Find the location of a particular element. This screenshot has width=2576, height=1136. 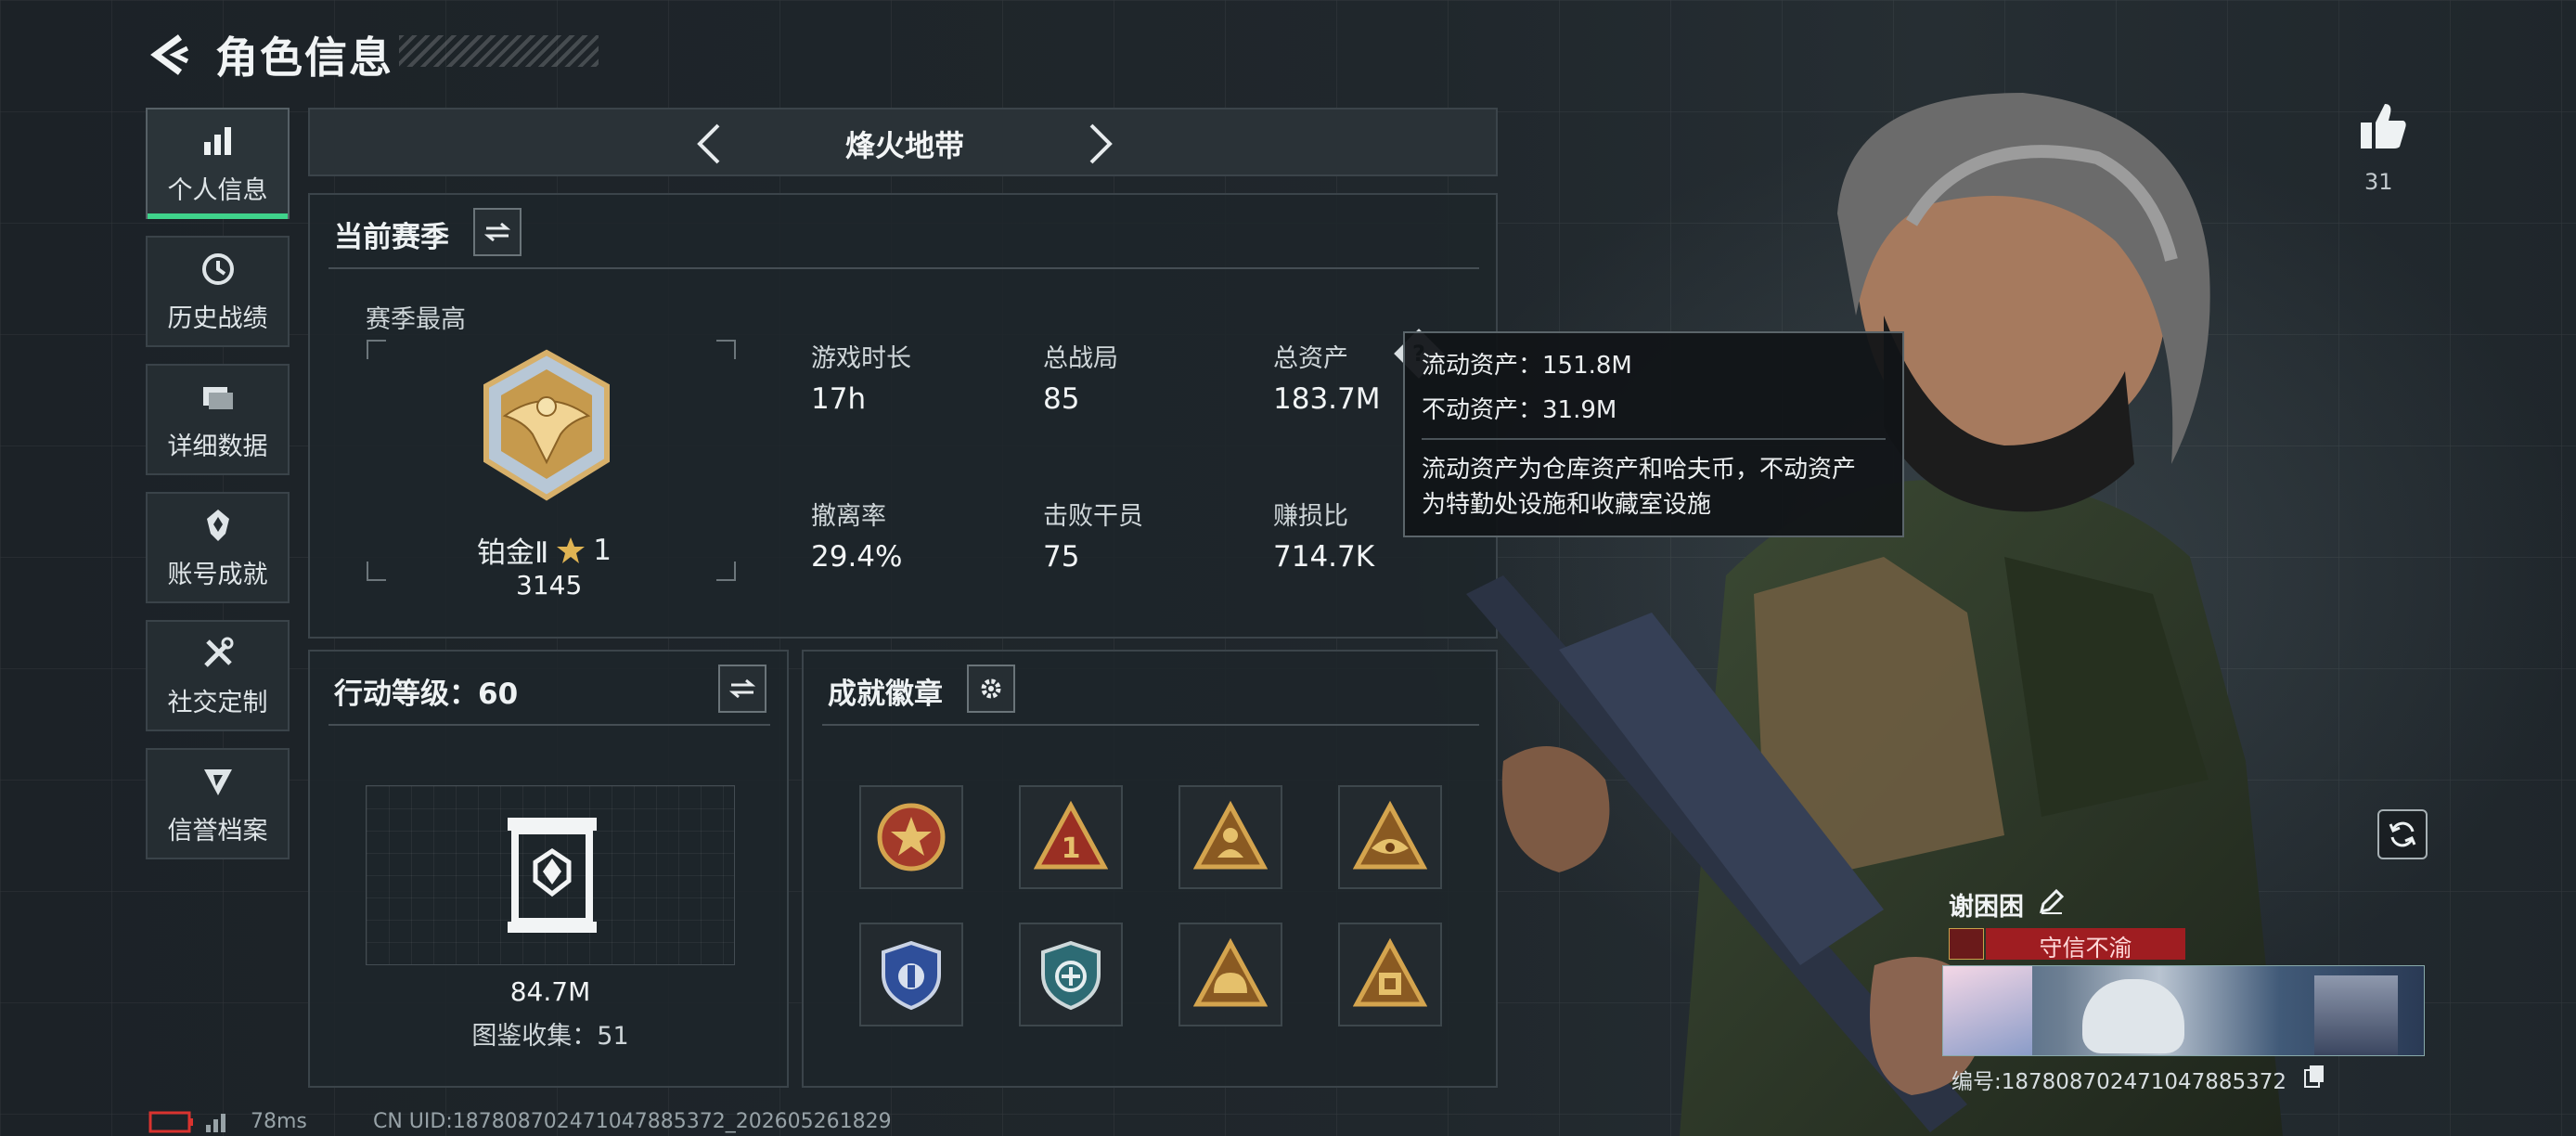

achievements-panel: 成就徽章 1 is located at coordinates (1150, 869).